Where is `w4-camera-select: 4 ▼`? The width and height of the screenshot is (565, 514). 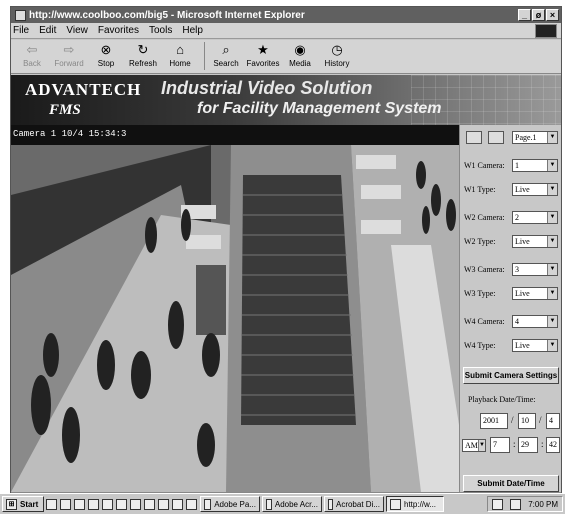 w4-camera-select: 4 ▼ is located at coordinates (535, 321).